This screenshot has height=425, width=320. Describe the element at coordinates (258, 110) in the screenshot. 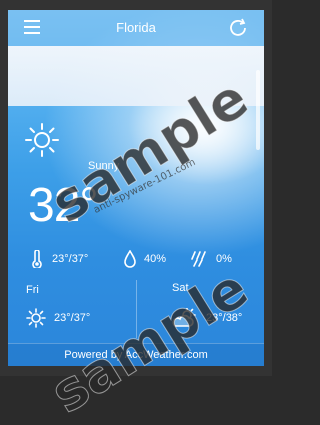

I see `scrollbar` at that location.